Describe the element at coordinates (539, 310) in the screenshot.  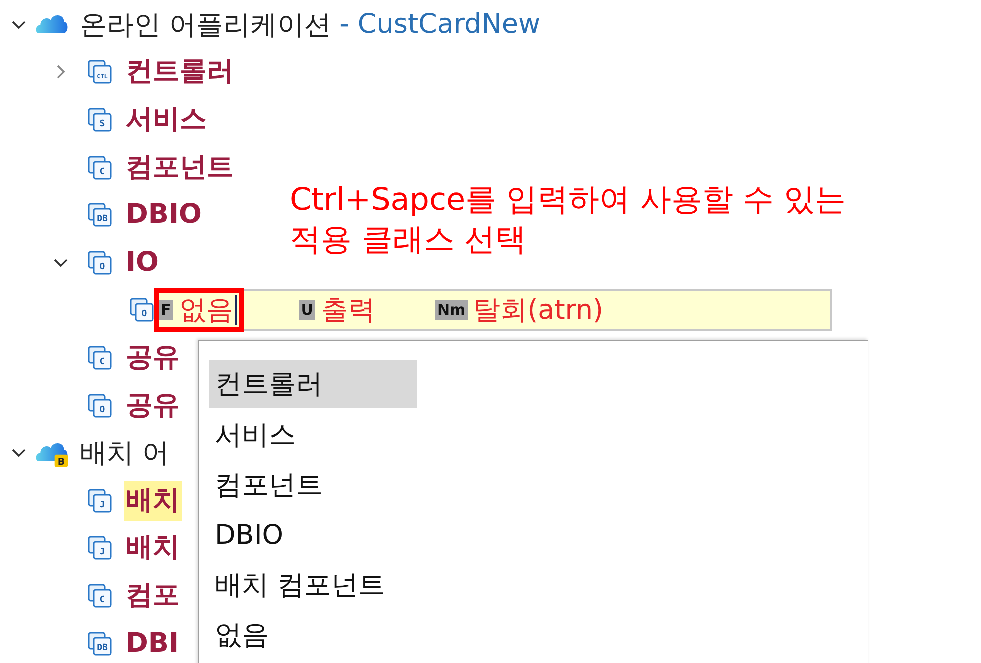
I see `field-value: 탈회(atrn)` at that location.